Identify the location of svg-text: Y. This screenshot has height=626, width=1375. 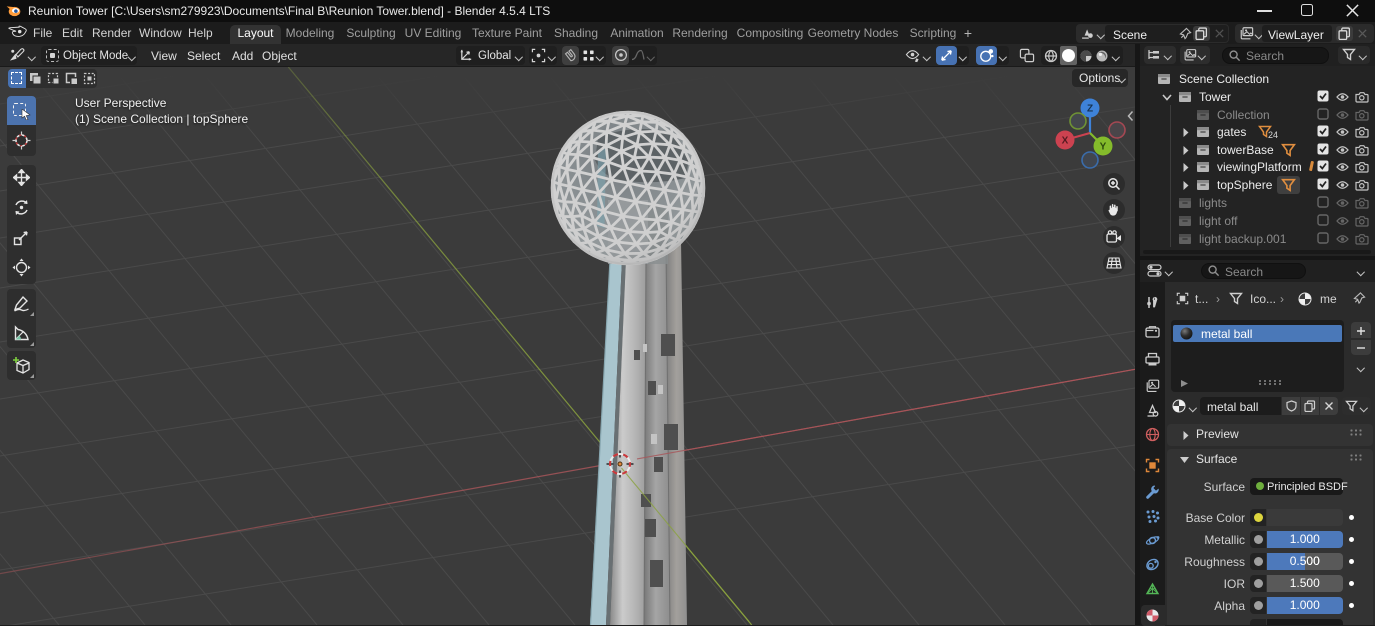
(1103, 147).